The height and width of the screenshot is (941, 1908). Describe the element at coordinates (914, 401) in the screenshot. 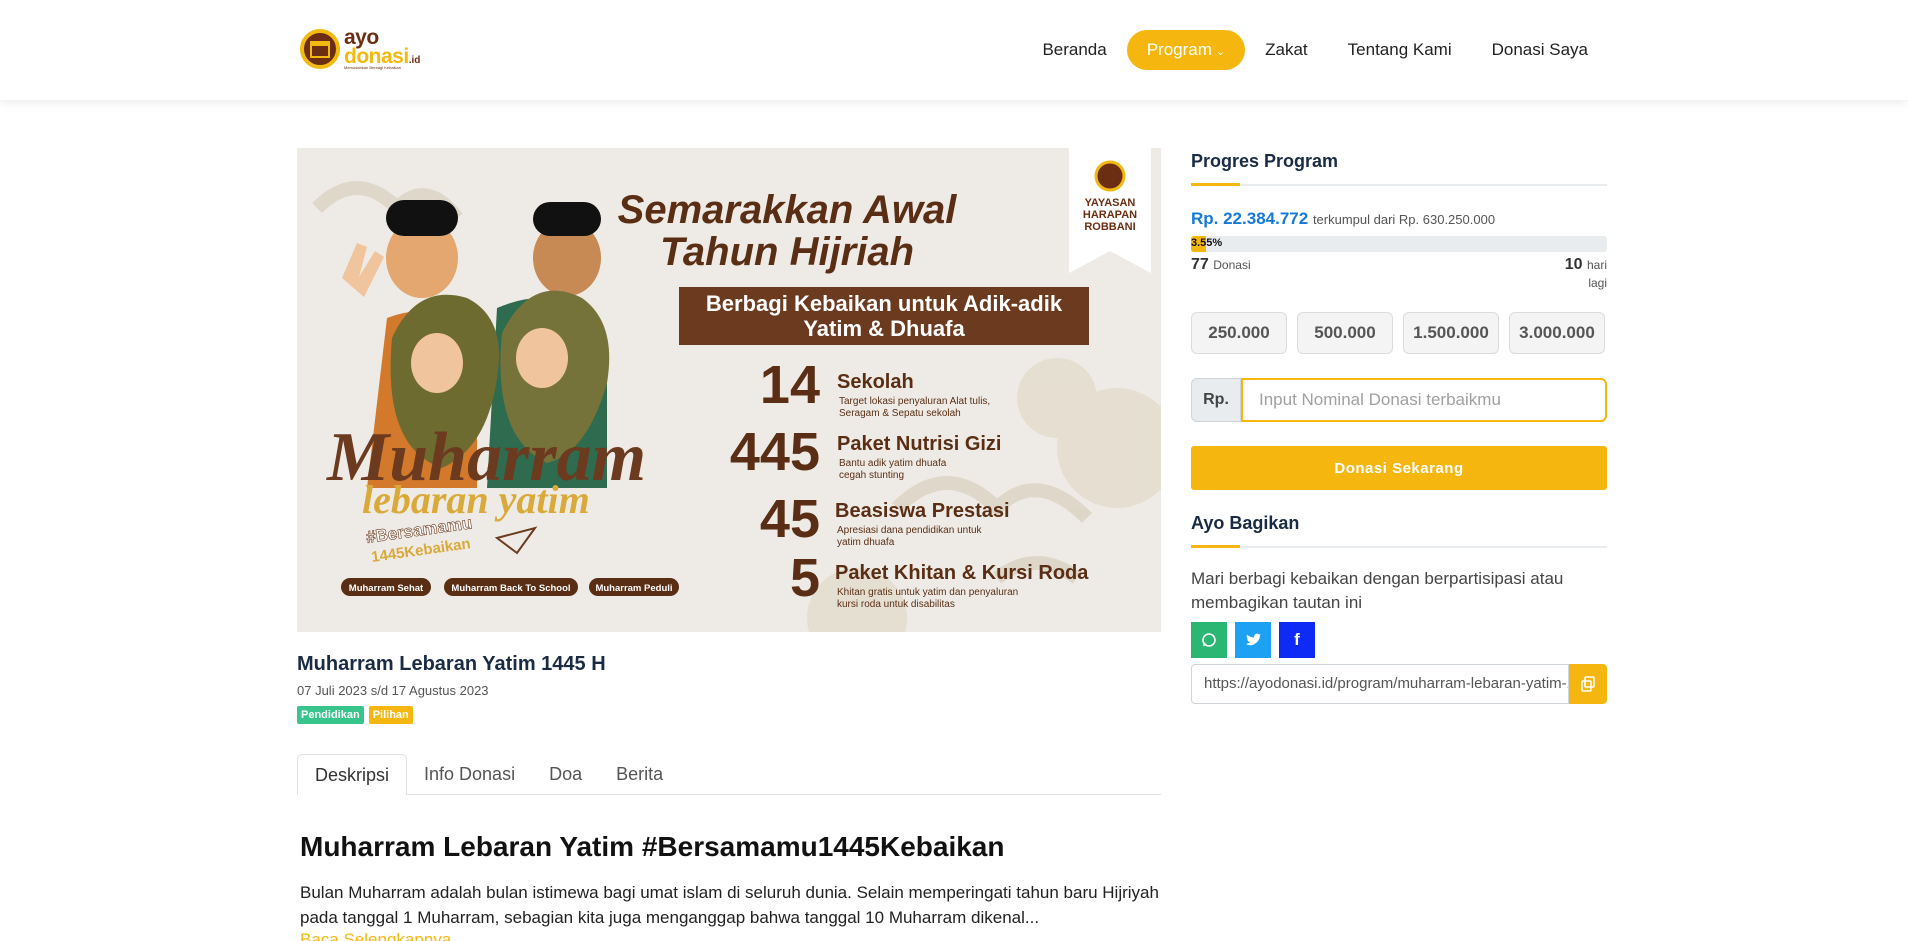

I see `stat-desc: Target lokasi penyaluran Alat tulis,` at that location.